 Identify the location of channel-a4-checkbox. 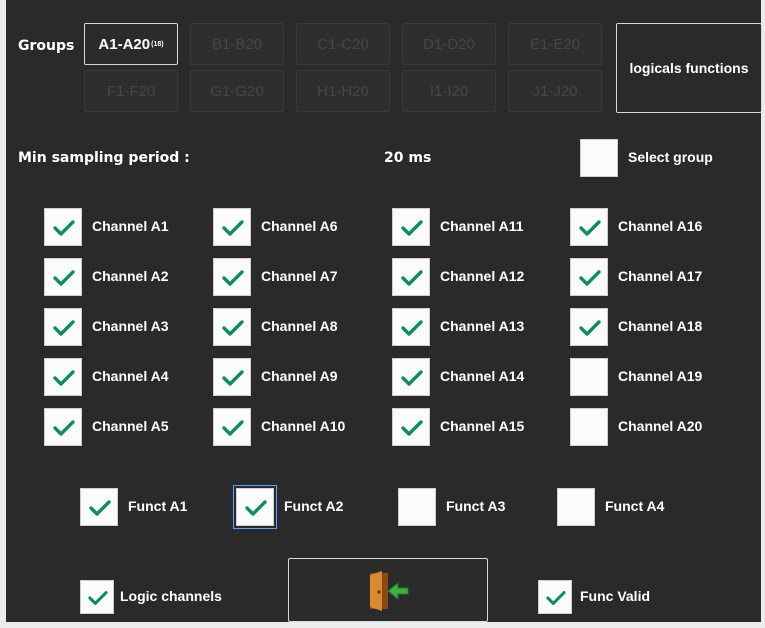
(63, 377).